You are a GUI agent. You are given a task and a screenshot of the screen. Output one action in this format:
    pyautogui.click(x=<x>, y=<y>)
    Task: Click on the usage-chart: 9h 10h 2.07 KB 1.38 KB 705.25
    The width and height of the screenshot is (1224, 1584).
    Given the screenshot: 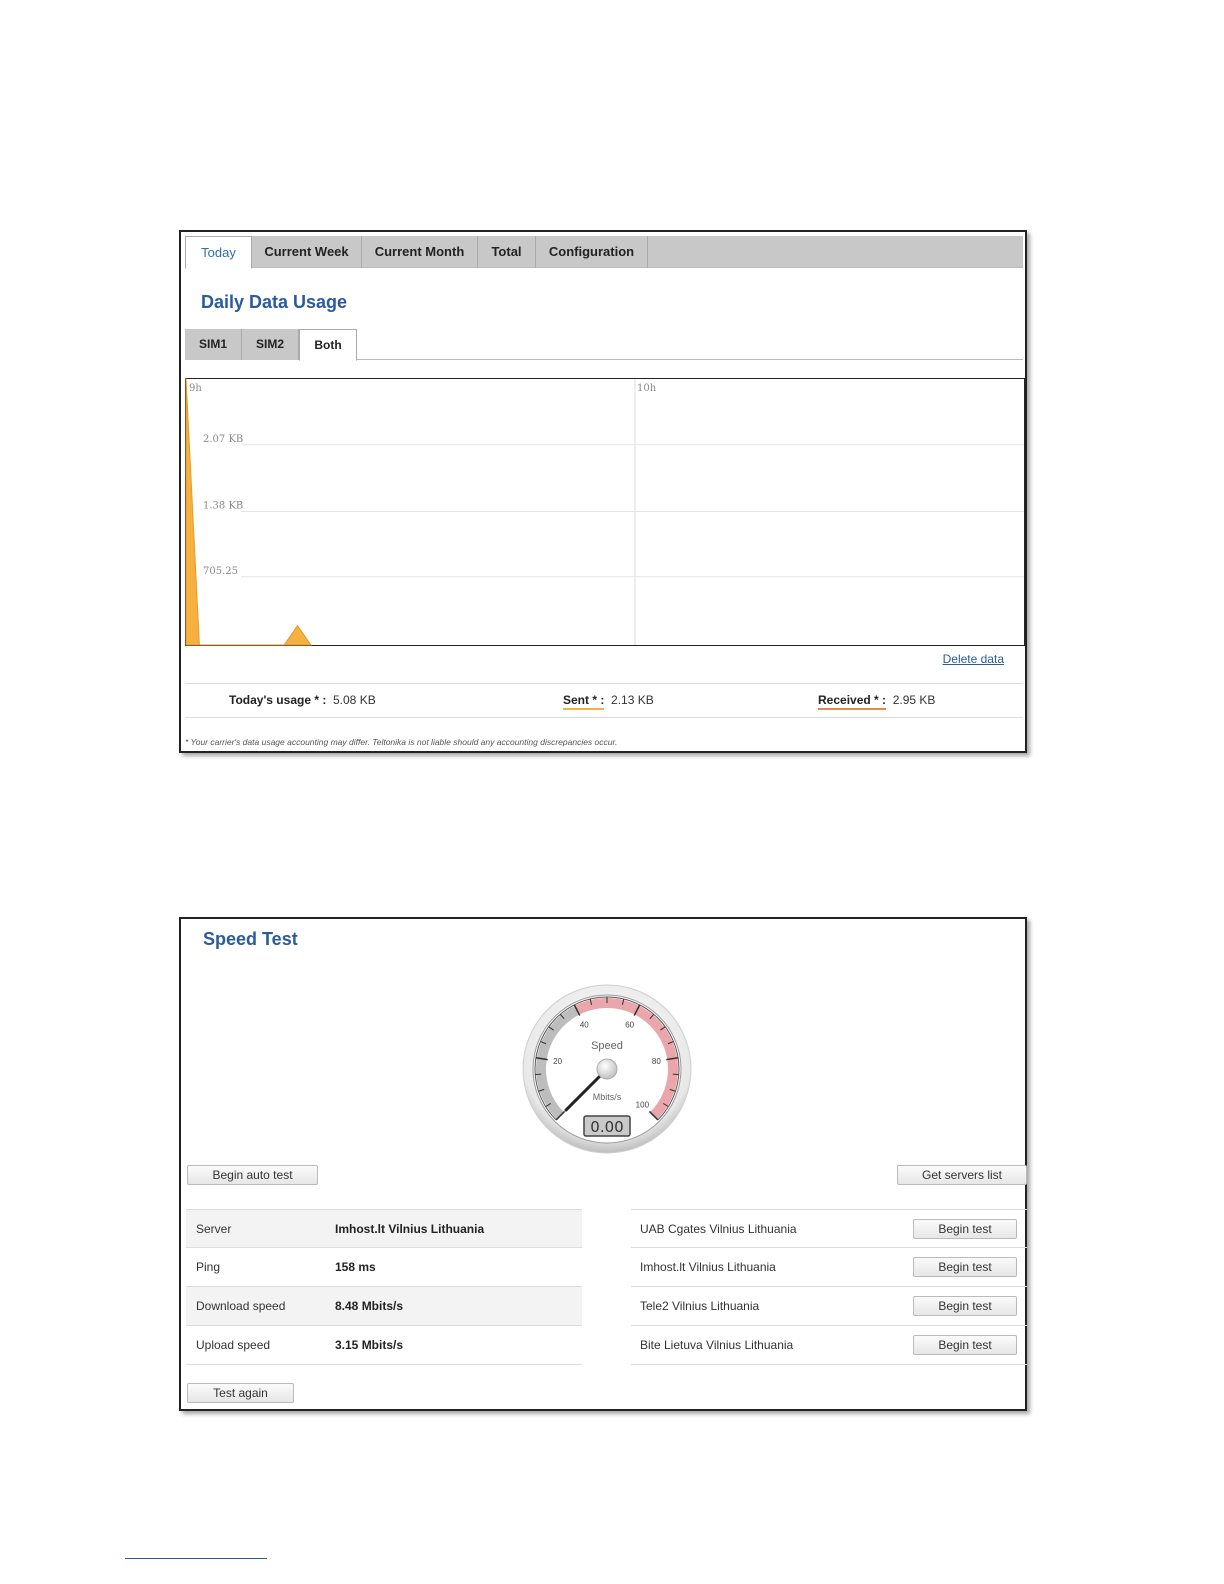 What is the action you would take?
    pyautogui.click(x=605, y=511)
    